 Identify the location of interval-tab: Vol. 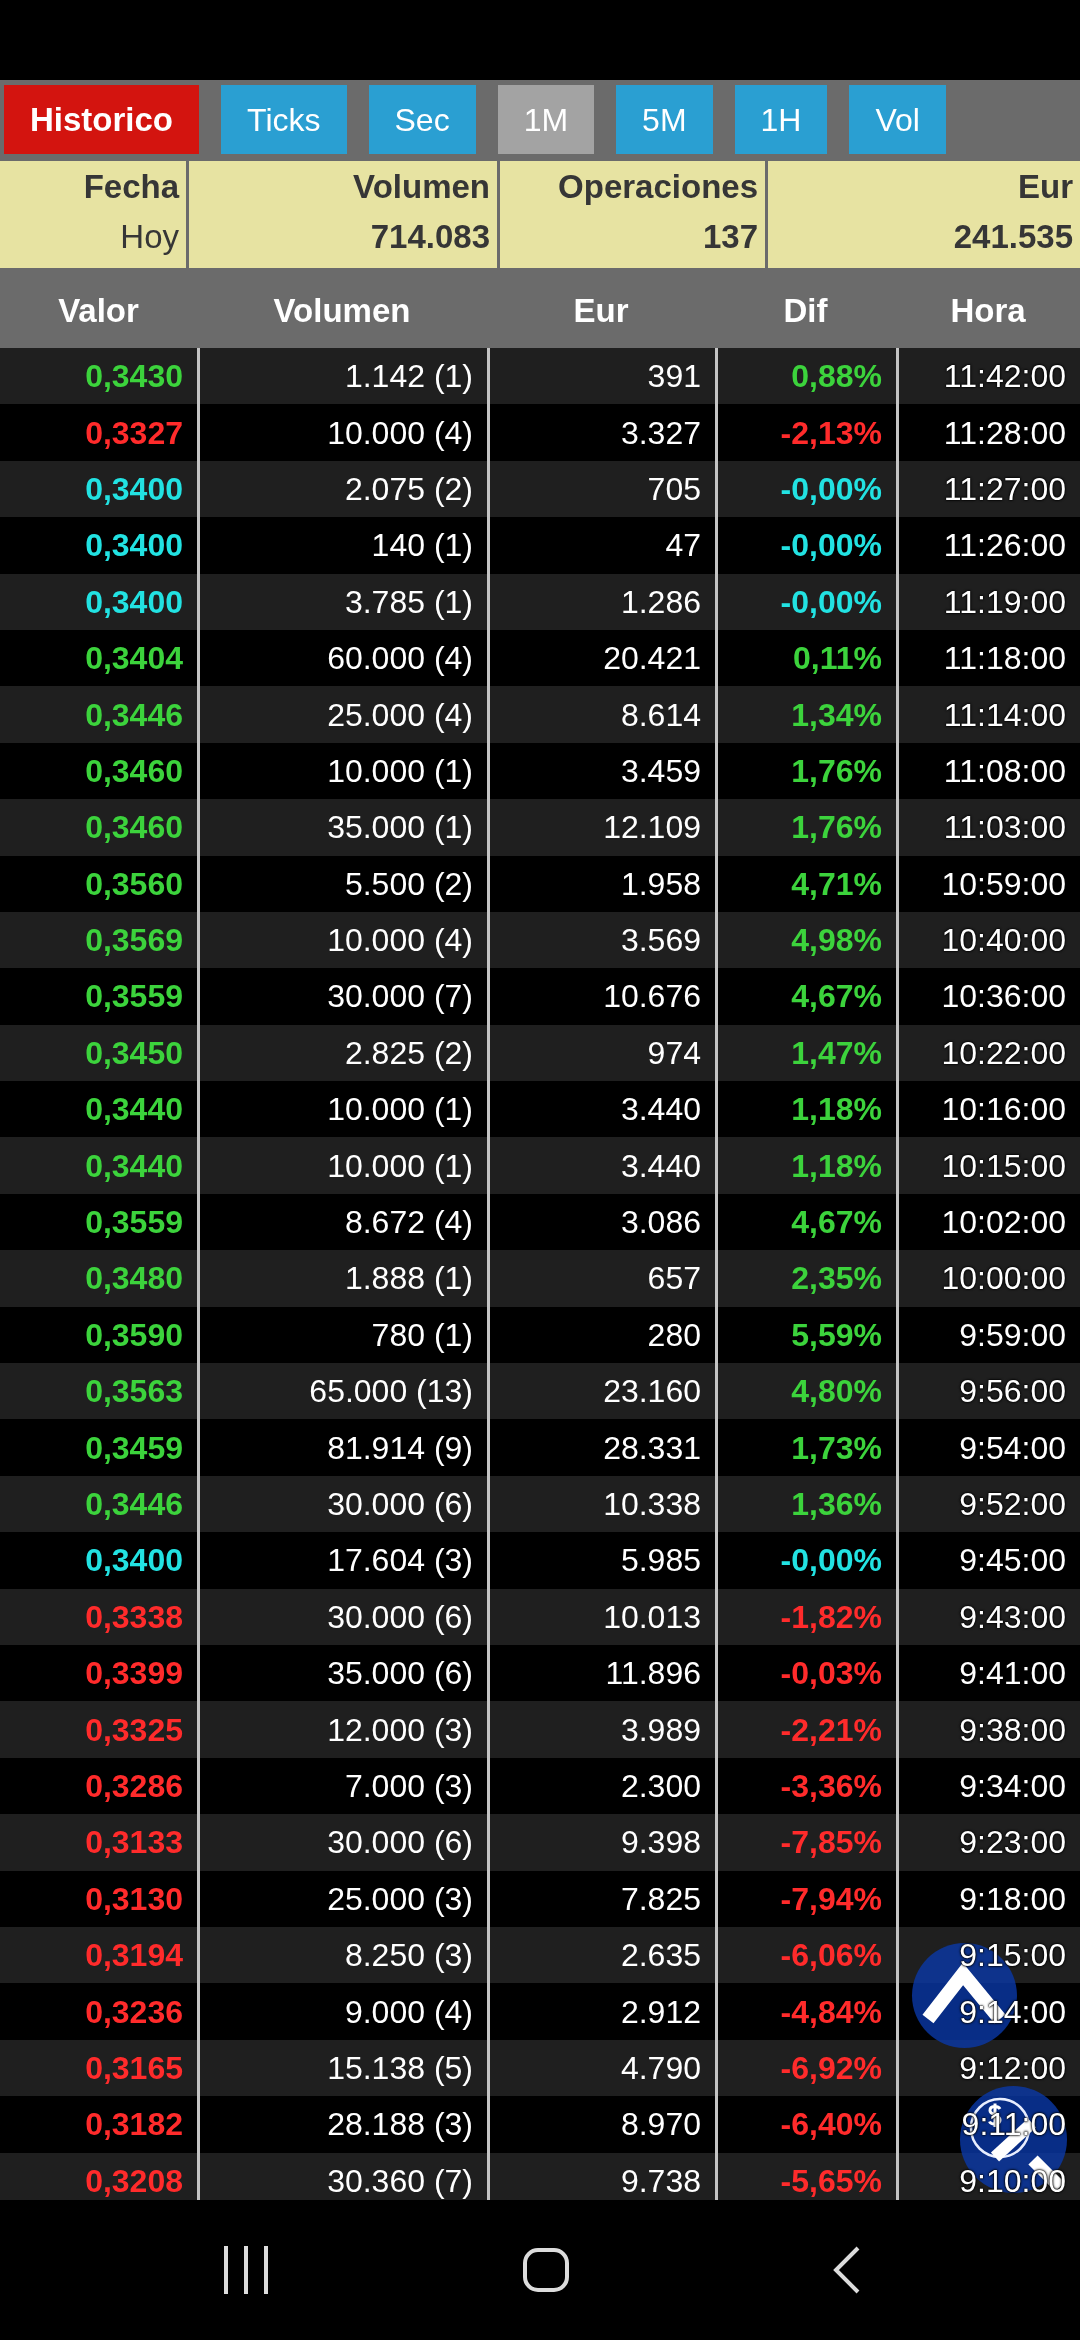
(897, 119).